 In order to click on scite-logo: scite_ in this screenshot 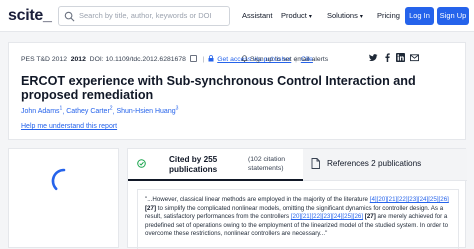, I will do `click(30, 16)`.